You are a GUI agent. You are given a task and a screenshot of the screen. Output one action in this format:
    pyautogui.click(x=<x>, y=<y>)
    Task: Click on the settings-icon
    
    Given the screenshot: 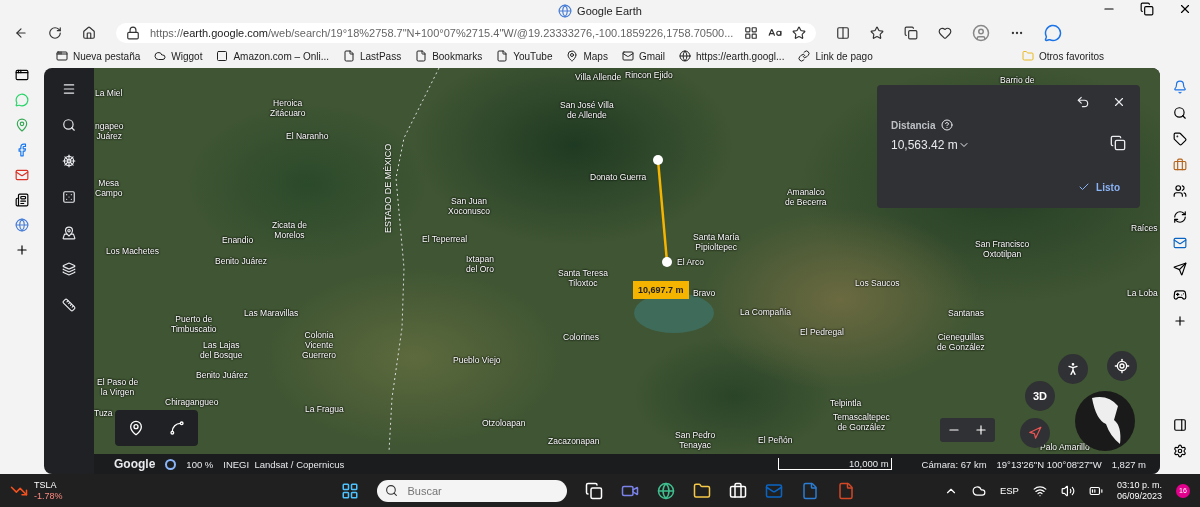 What is the action you would take?
    pyautogui.click(x=1180, y=451)
    